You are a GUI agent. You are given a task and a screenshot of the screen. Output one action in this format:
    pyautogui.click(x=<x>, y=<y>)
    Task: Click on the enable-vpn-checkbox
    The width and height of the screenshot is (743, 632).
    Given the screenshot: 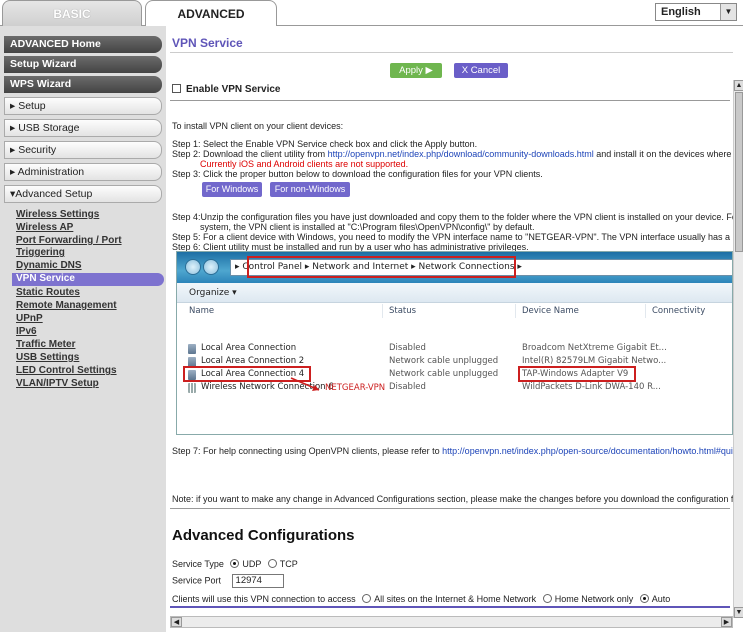 What is the action you would take?
    pyautogui.click(x=176, y=88)
    